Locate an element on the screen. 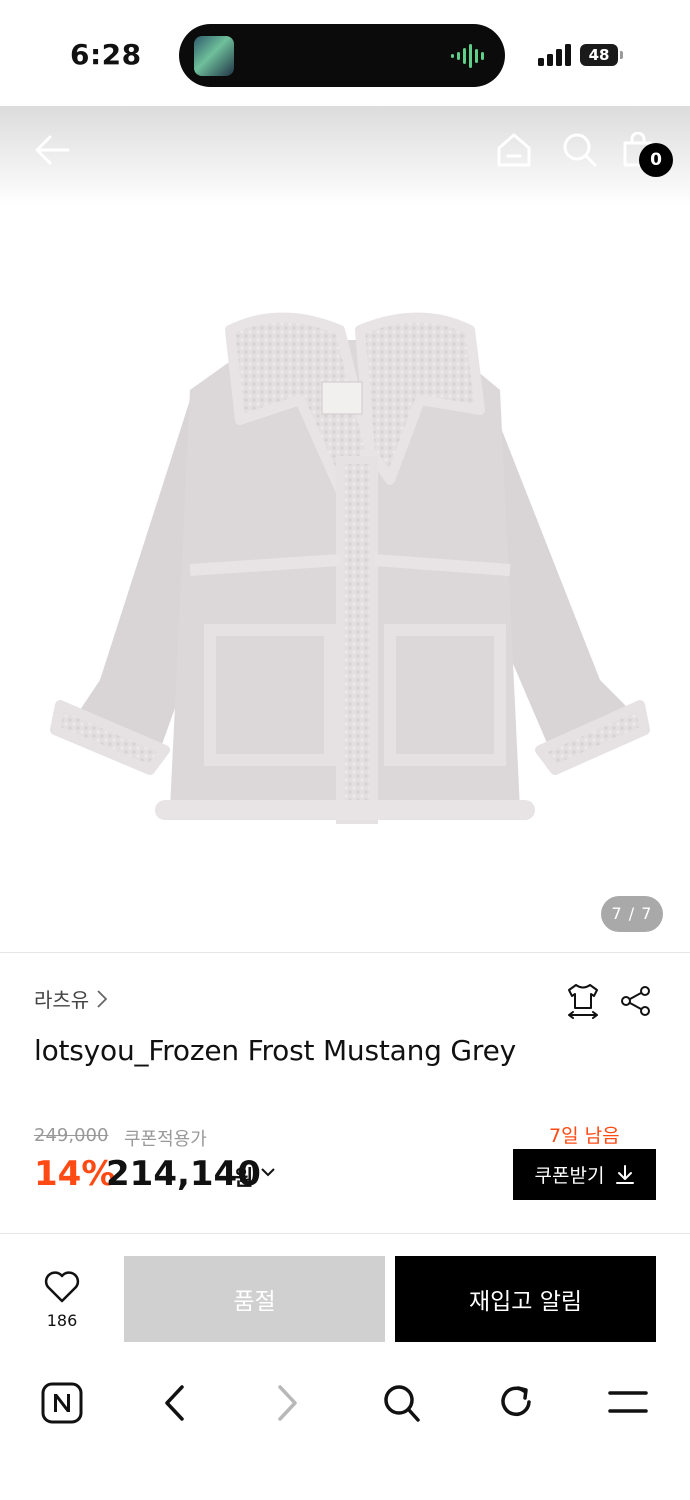 The image size is (690, 1500). soldout-button: 품절 is located at coordinates (254, 1299).